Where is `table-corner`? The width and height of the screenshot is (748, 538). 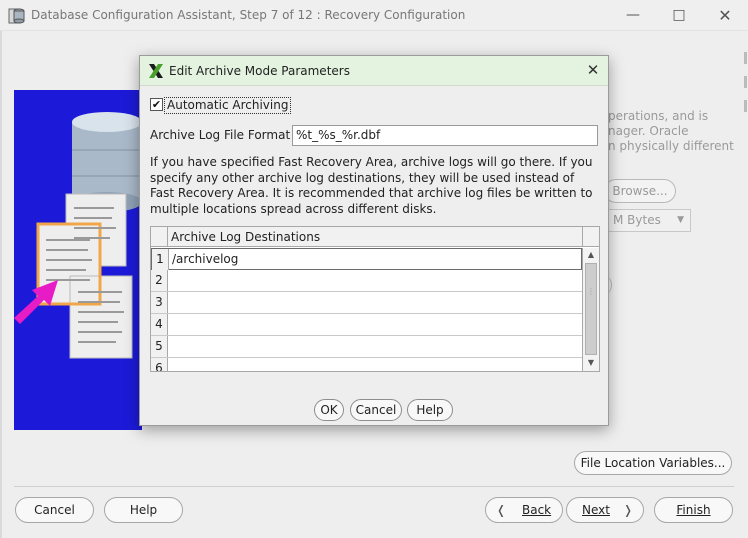 table-corner is located at coordinates (159, 237).